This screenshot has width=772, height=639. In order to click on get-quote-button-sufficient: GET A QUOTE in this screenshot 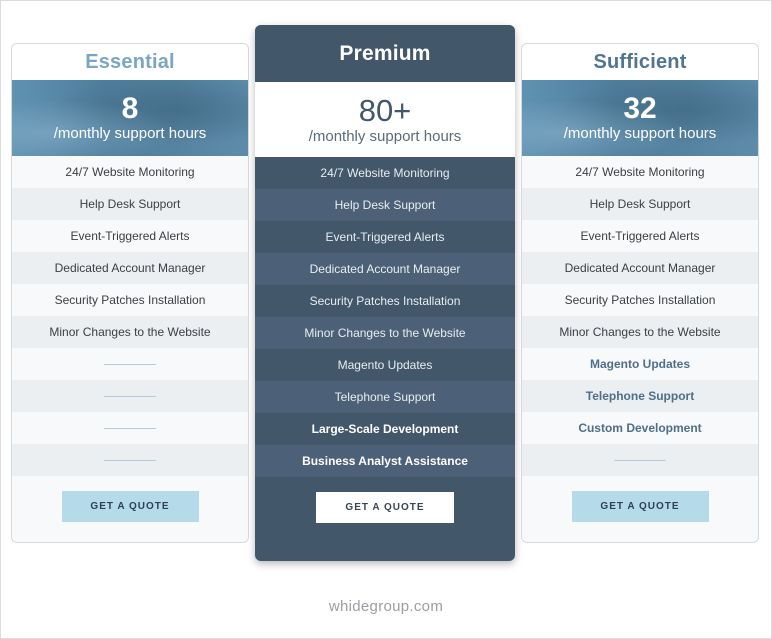, I will do `click(640, 506)`.